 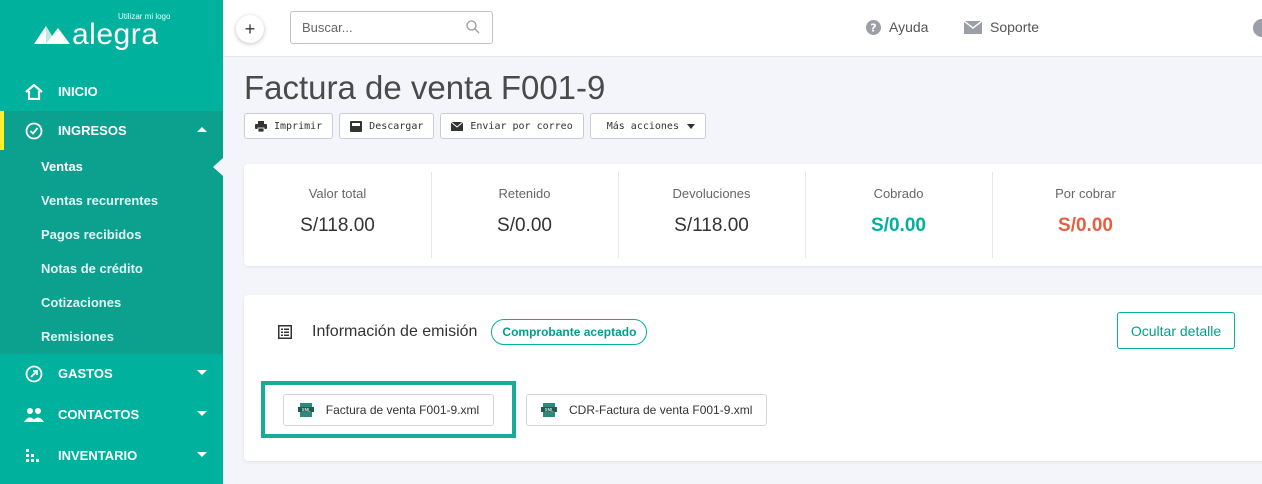 I want to click on summary-label: Valor total, so click(x=337, y=193).